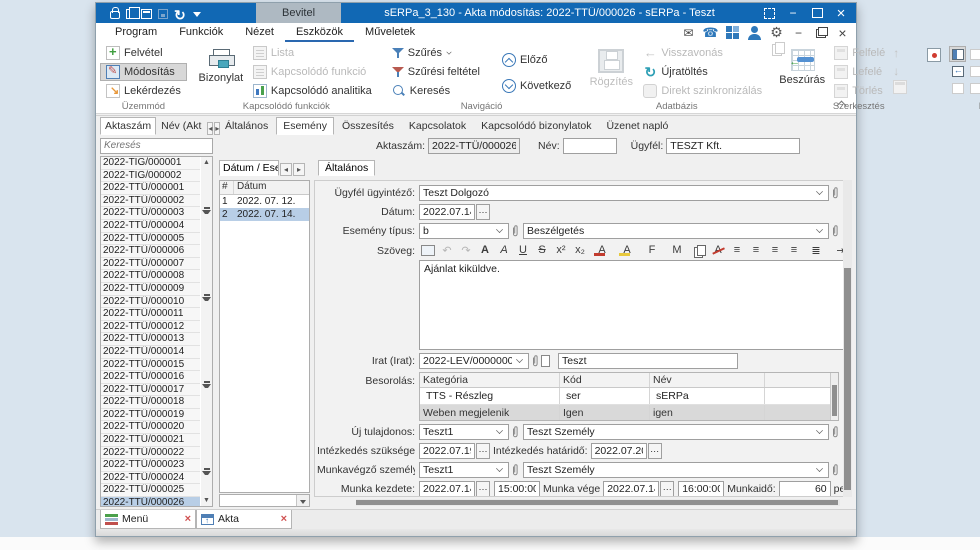 Image resolution: width=980 pixels, height=550 pixels. I want to click on akta-list-item: 2022-TTÜ/000019, so click(150, 415).